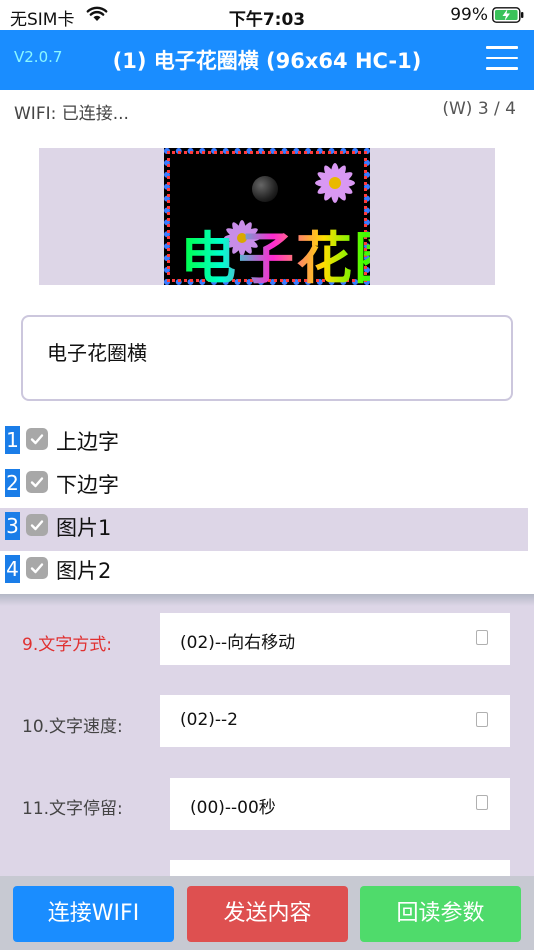 This screenshot has width=534, height=950. Describe the element at coordinates (264, 572) in the screenshot. I see `list-item: 4 图片2` at that location.